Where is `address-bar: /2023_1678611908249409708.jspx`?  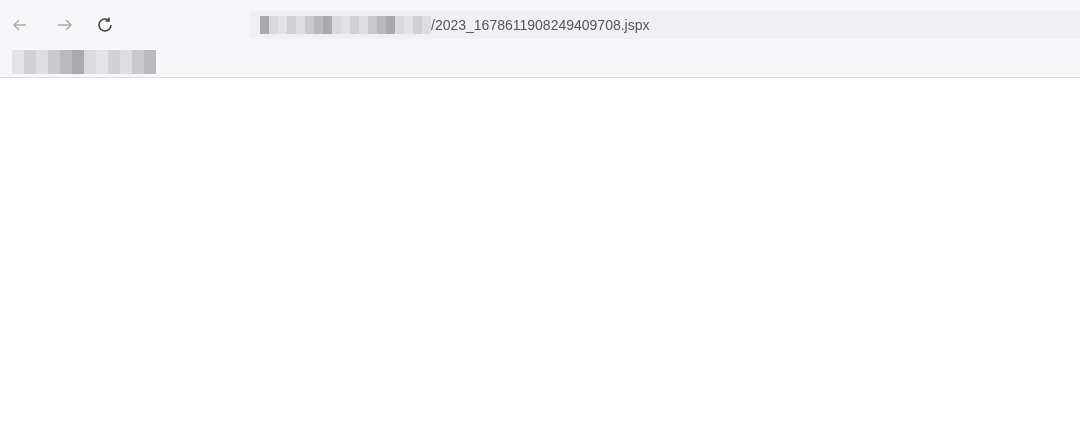 address-bar: /2023_1678611908249409708.jspx is located at coordinates (665, 25).